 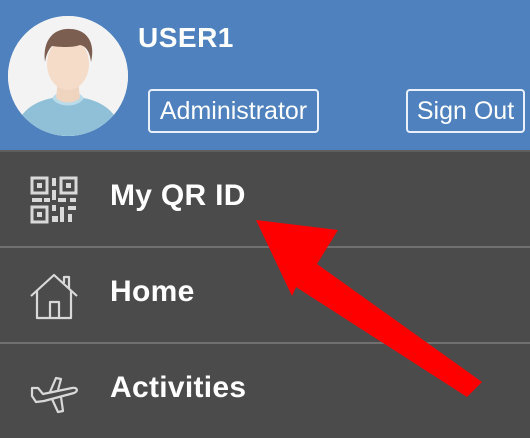 I want to click on menu-label-my-qr-id: My QR ID, so click(x=178, y=195).